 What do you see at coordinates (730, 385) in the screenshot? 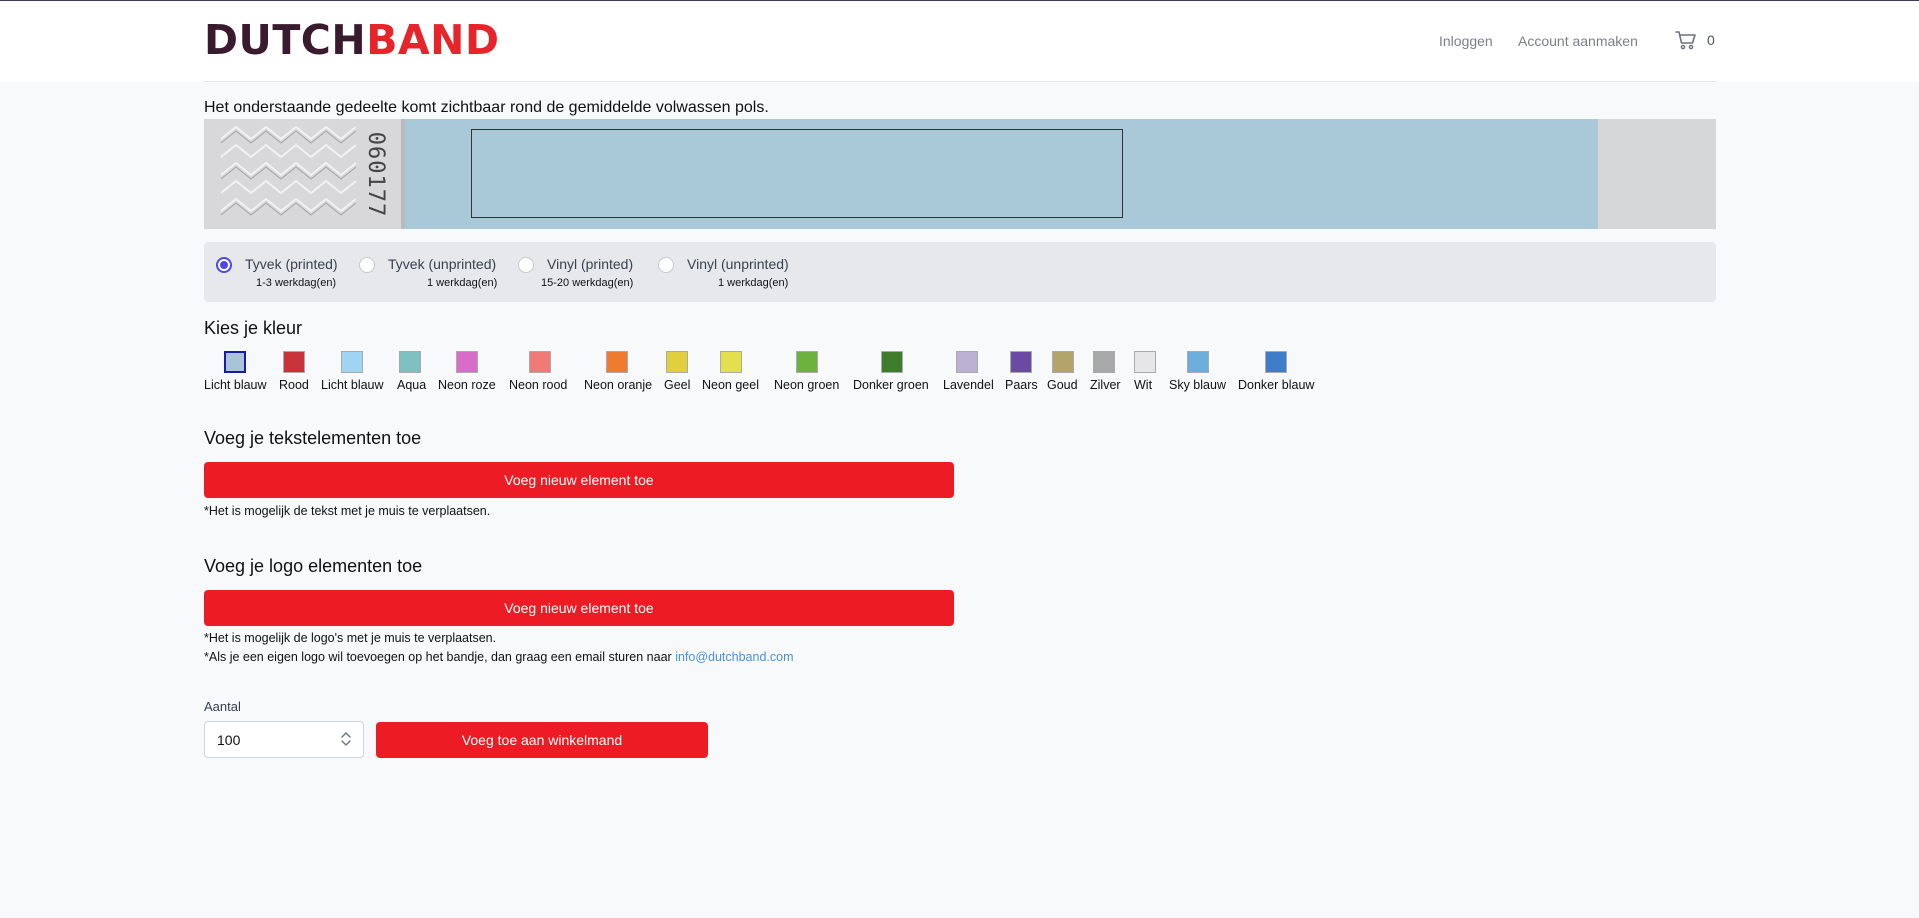
I see `color-name: Neon geel` at bounding box center [730, 385].